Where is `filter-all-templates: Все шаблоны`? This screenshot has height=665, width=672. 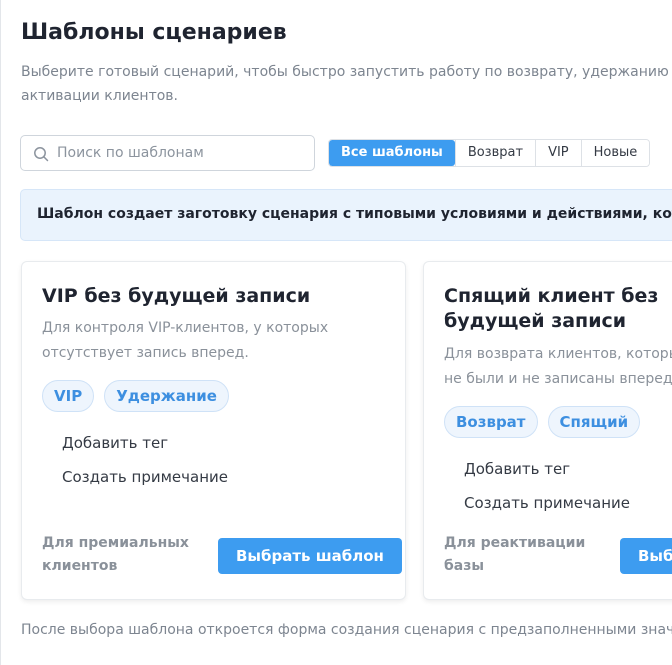
filter-all-templates: Все шаблоны is located at coordinates (392, 153).